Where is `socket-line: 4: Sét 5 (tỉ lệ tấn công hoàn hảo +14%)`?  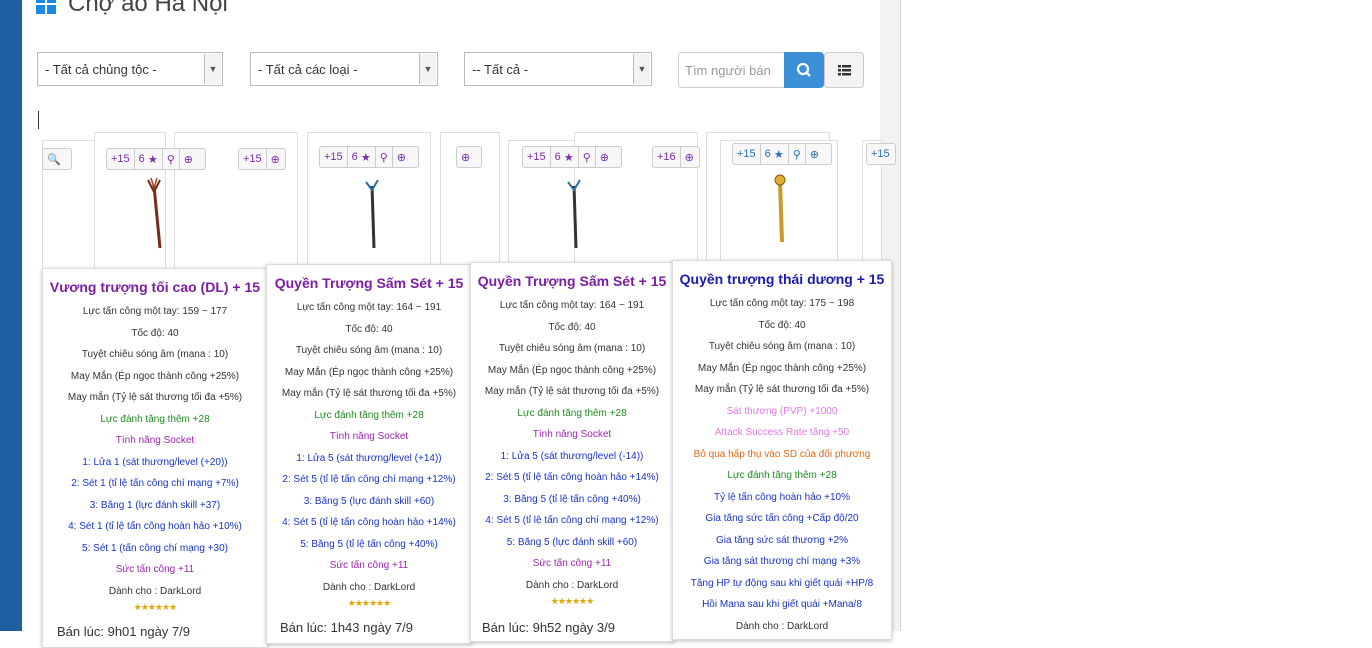
socket-line: 4: Sét 5 (tỉ lệ tấn công hoàn hảo +14%) is located at coordinates (369, 522).